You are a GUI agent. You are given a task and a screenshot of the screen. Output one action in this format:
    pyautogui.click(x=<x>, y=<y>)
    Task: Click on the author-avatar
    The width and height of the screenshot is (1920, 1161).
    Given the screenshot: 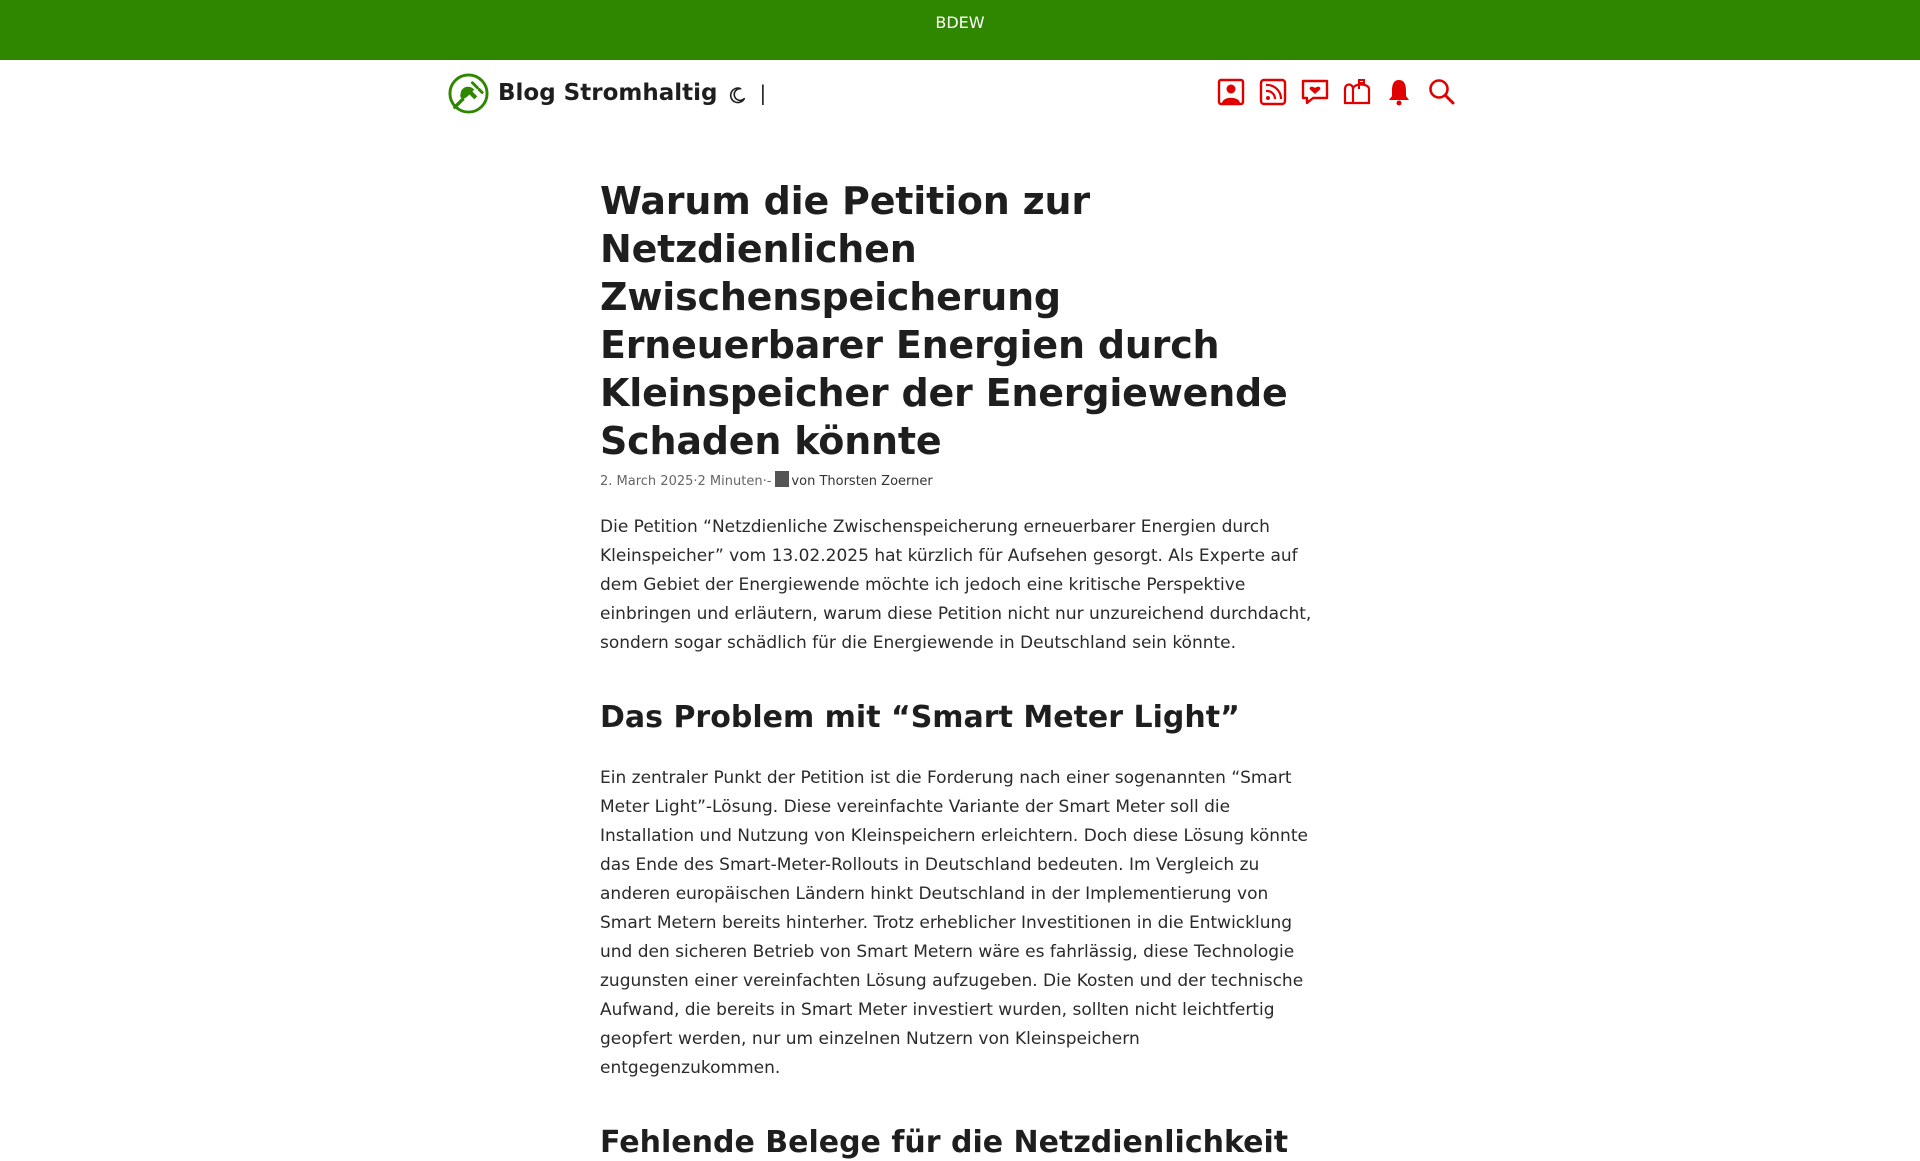 What is the action you would take?
    pyautogui.click(x=782, y=479)
    